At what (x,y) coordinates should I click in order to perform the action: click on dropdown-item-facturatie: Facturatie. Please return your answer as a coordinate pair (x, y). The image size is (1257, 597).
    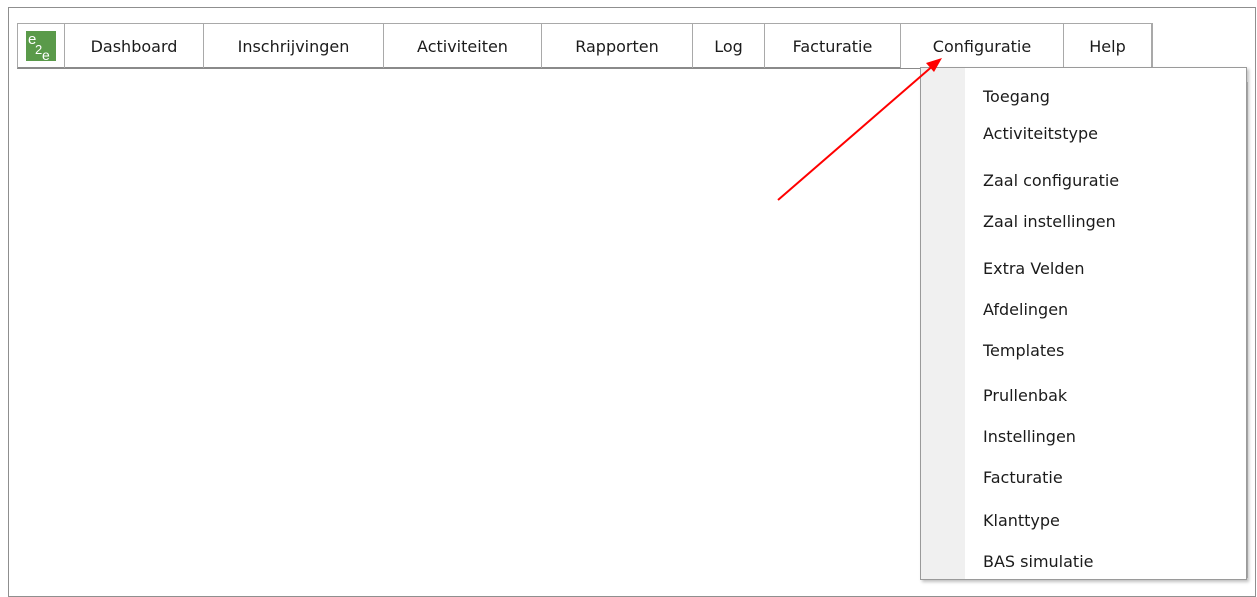
    Looking at the image, I should click on (1023, 478).